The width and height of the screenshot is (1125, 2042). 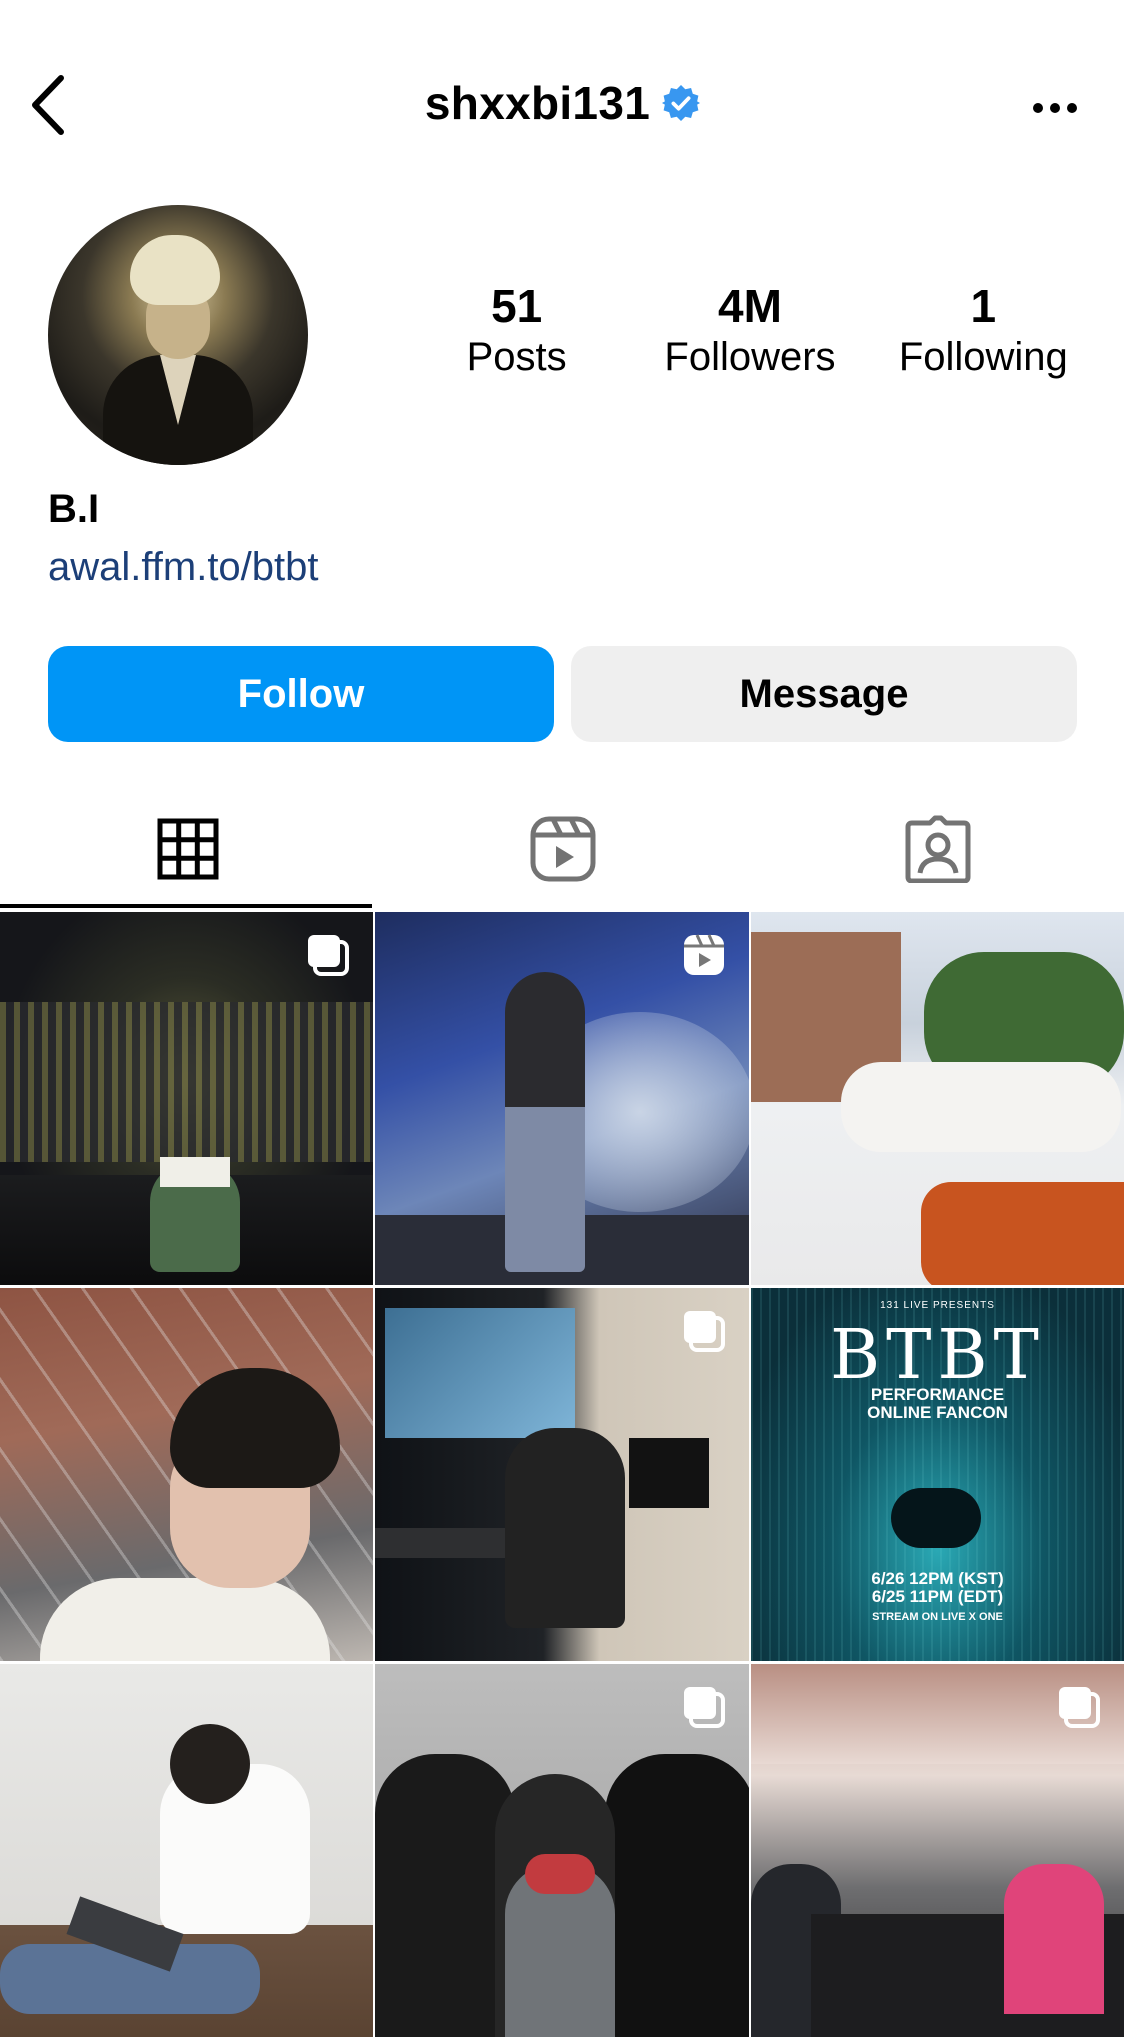 What do you see at coordinates (937, 1596) in the screenshot?
I see `poster-date-line2: 6/25 11PM (EDT)` at bounding box center [937, 1596].